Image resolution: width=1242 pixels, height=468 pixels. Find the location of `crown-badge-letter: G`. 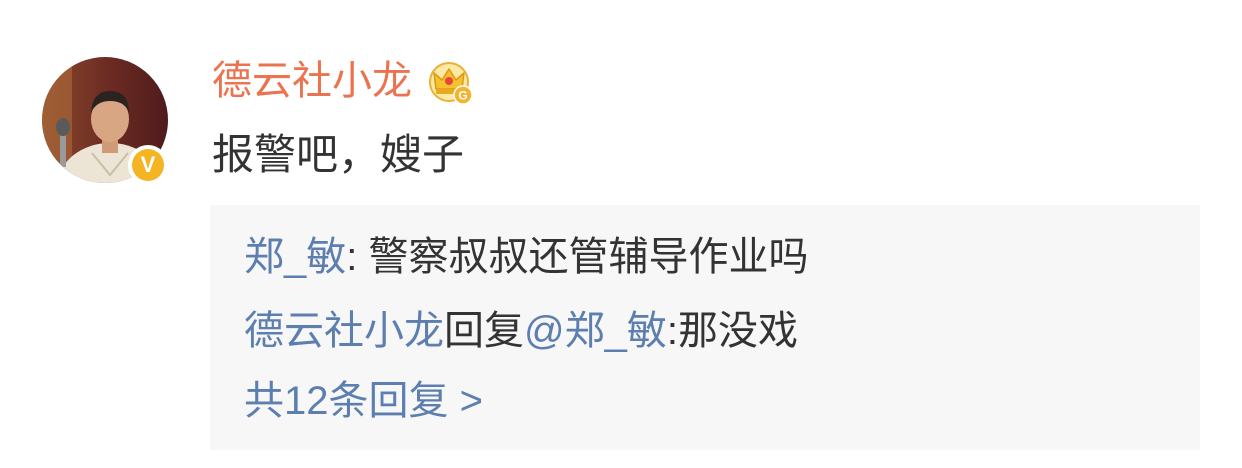

crown-badge-letter: G is located at coordinates (462, 96).